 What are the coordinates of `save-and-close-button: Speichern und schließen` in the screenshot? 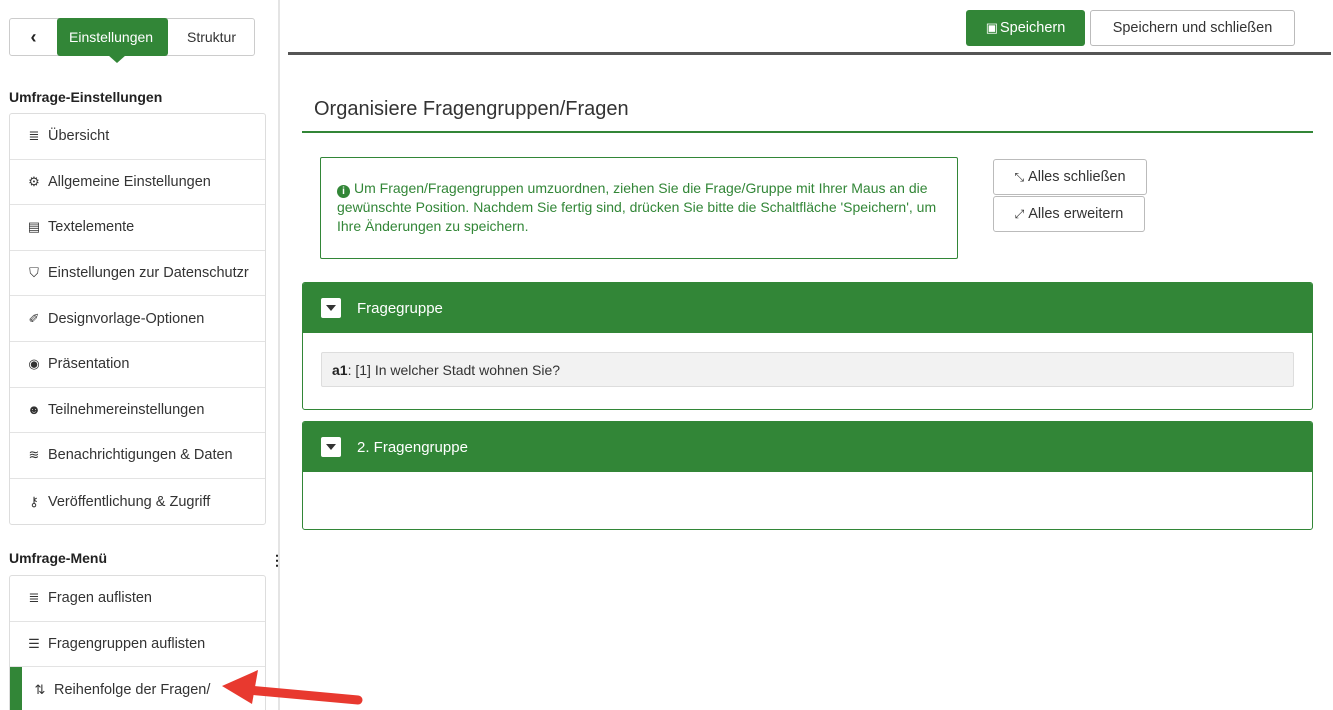 It's located at (1192, 28).